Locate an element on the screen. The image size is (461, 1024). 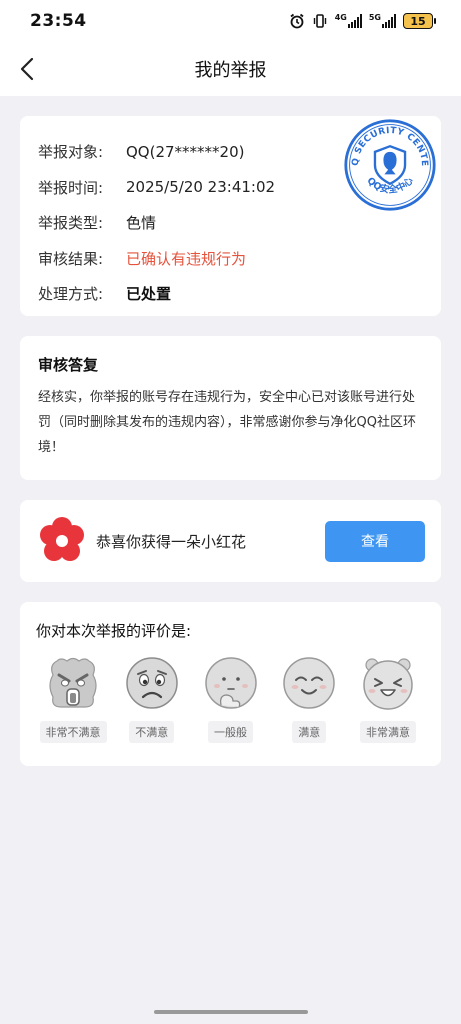
signal-4g: 4G is located at coordinates (348, 21).